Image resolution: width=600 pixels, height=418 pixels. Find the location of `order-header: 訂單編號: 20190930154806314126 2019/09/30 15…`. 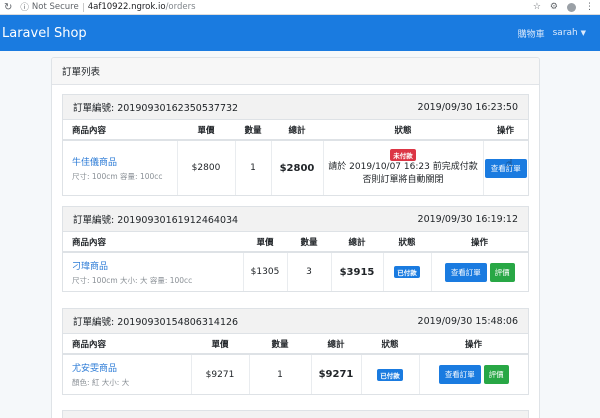

order-header: 訂單編號: 20190930154806314126 2019/09/30 15… is located at coordinates (295, 321).